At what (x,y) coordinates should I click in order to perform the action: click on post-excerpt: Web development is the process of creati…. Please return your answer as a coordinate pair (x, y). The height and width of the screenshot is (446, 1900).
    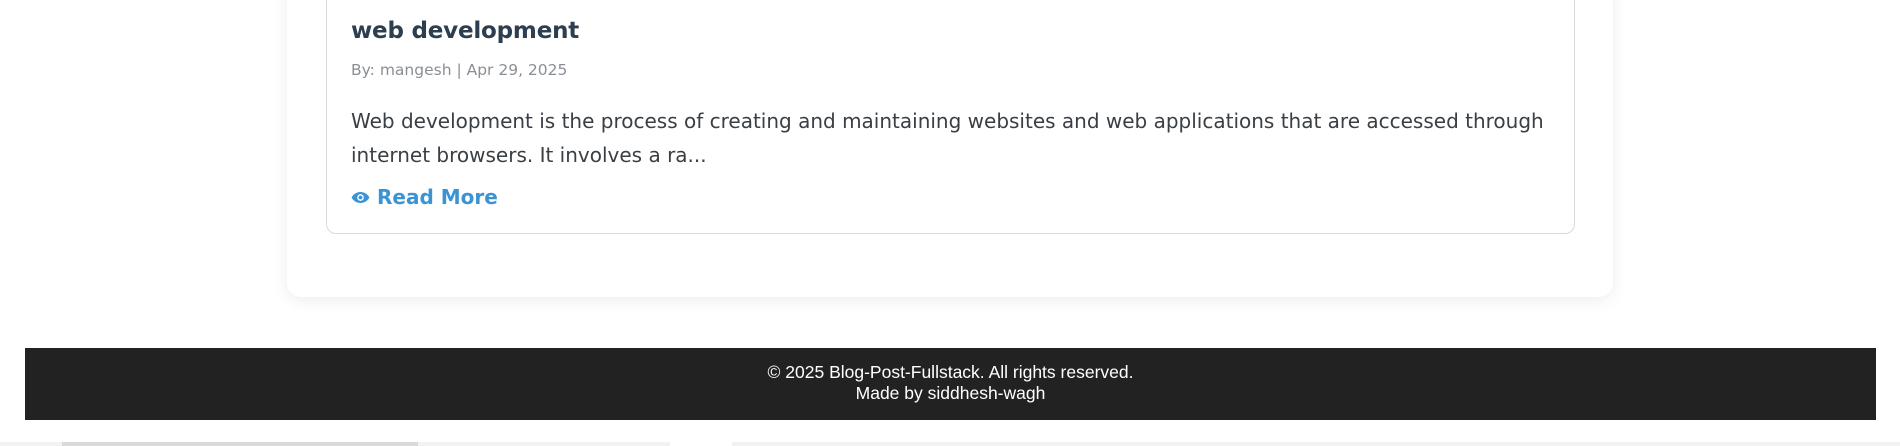
    Looking at the image, I should click on (947, 138).